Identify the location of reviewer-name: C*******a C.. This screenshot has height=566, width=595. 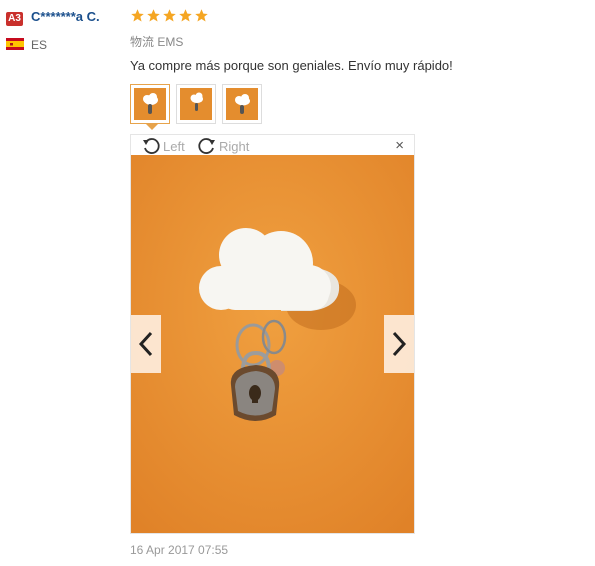
(65, 16).